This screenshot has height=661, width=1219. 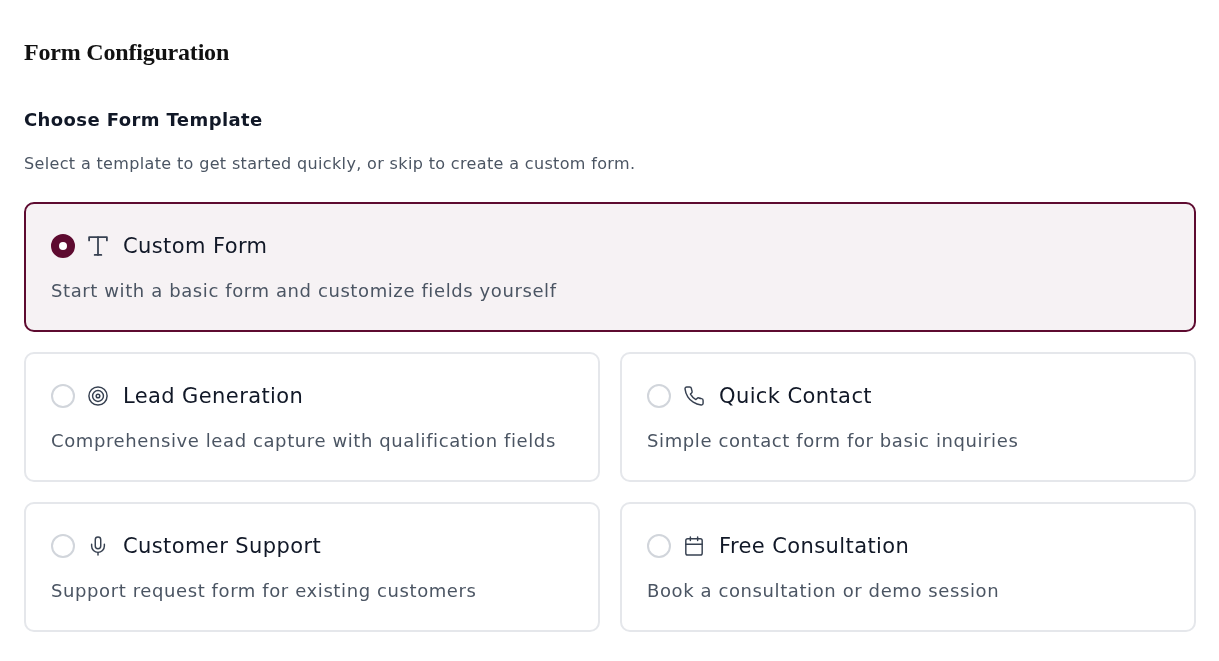 What do you see at coordinates (304, 441) in the screenshot?
I see `template-description: Comprehensive lead capture with qualification fields` at bounding box center [304, 441].